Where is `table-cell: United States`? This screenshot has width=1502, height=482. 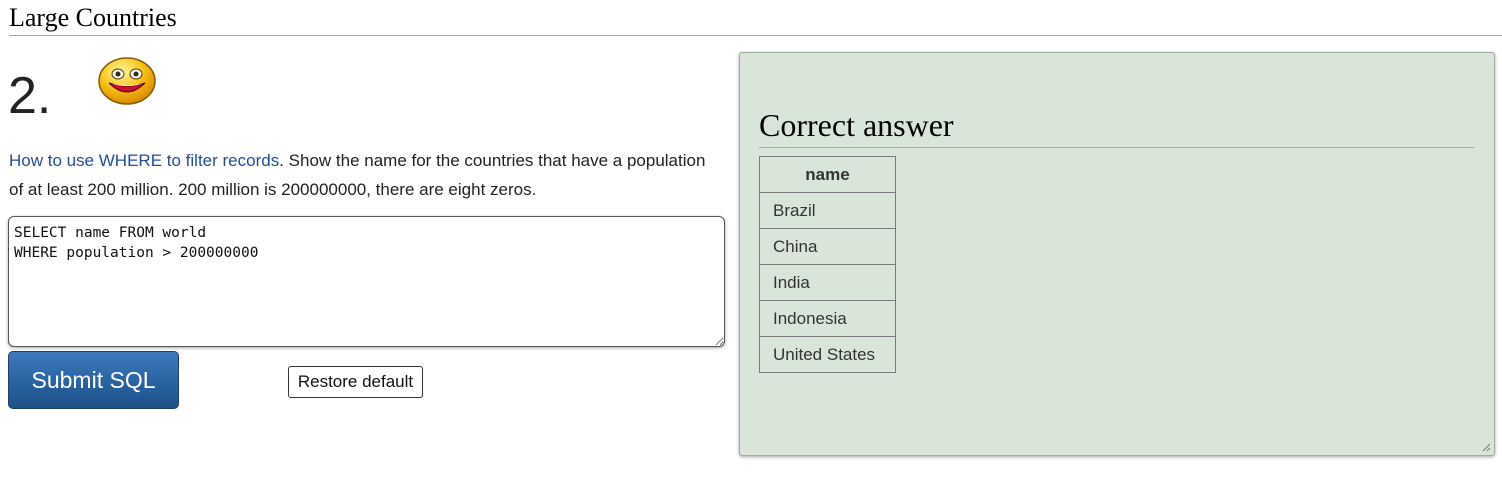 table-cell: United States is located at coordinates (827, 354).